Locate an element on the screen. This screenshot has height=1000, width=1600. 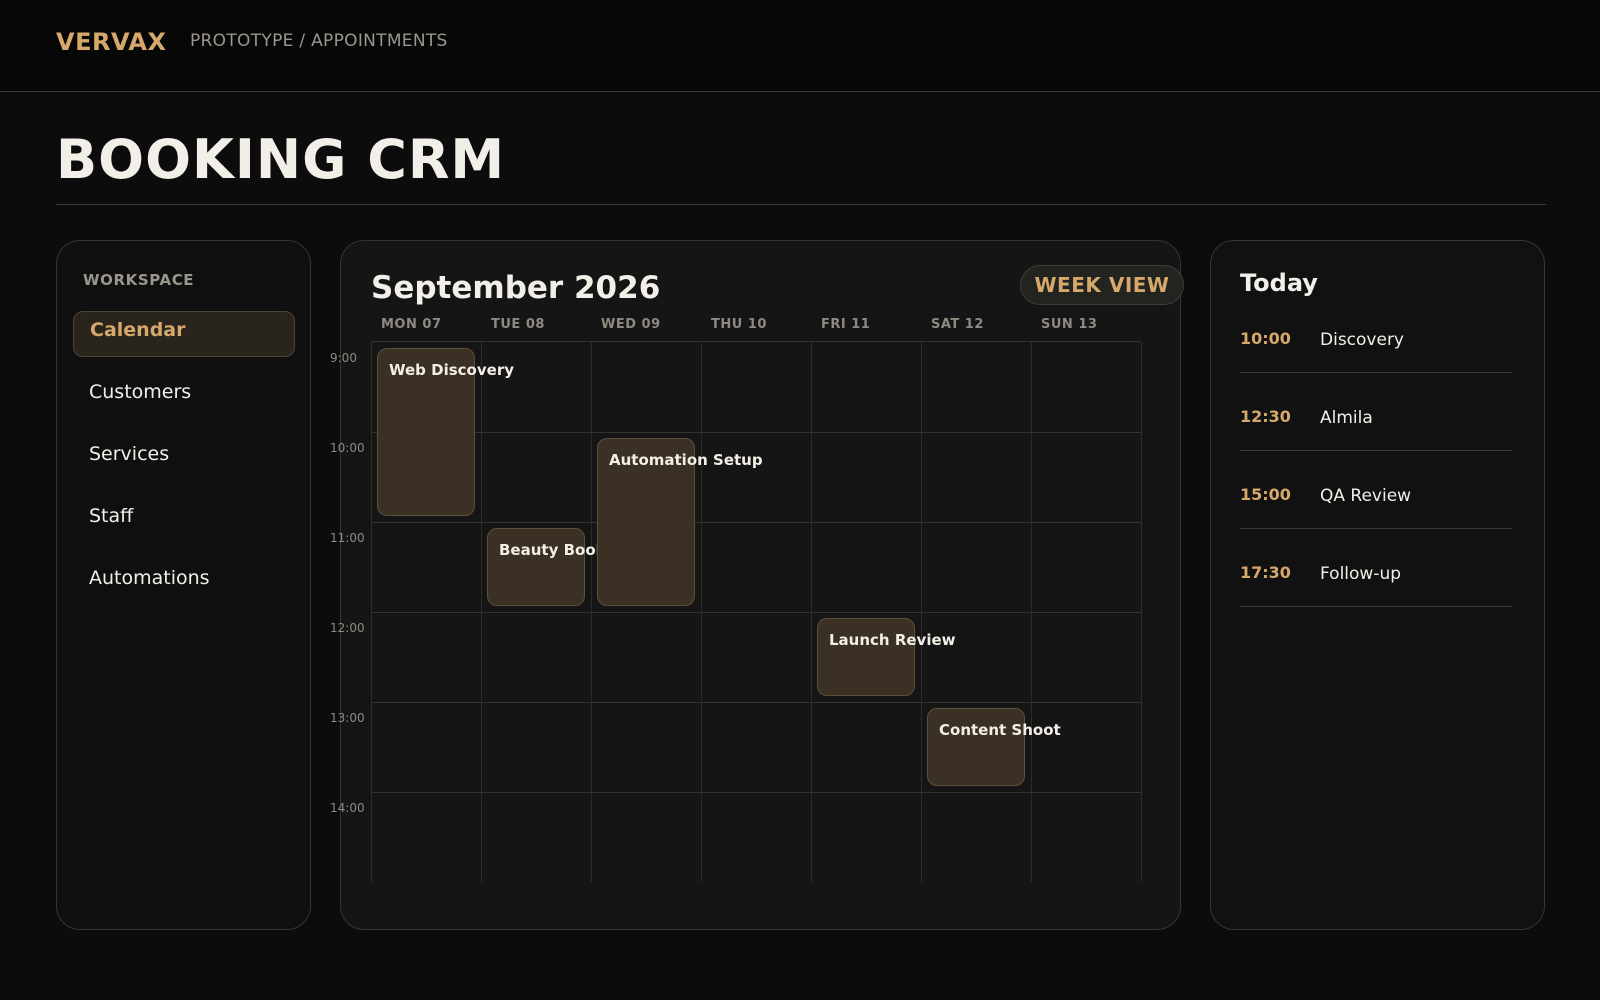
agenda-name: Follow-up is located at coordinates (1361, 574).